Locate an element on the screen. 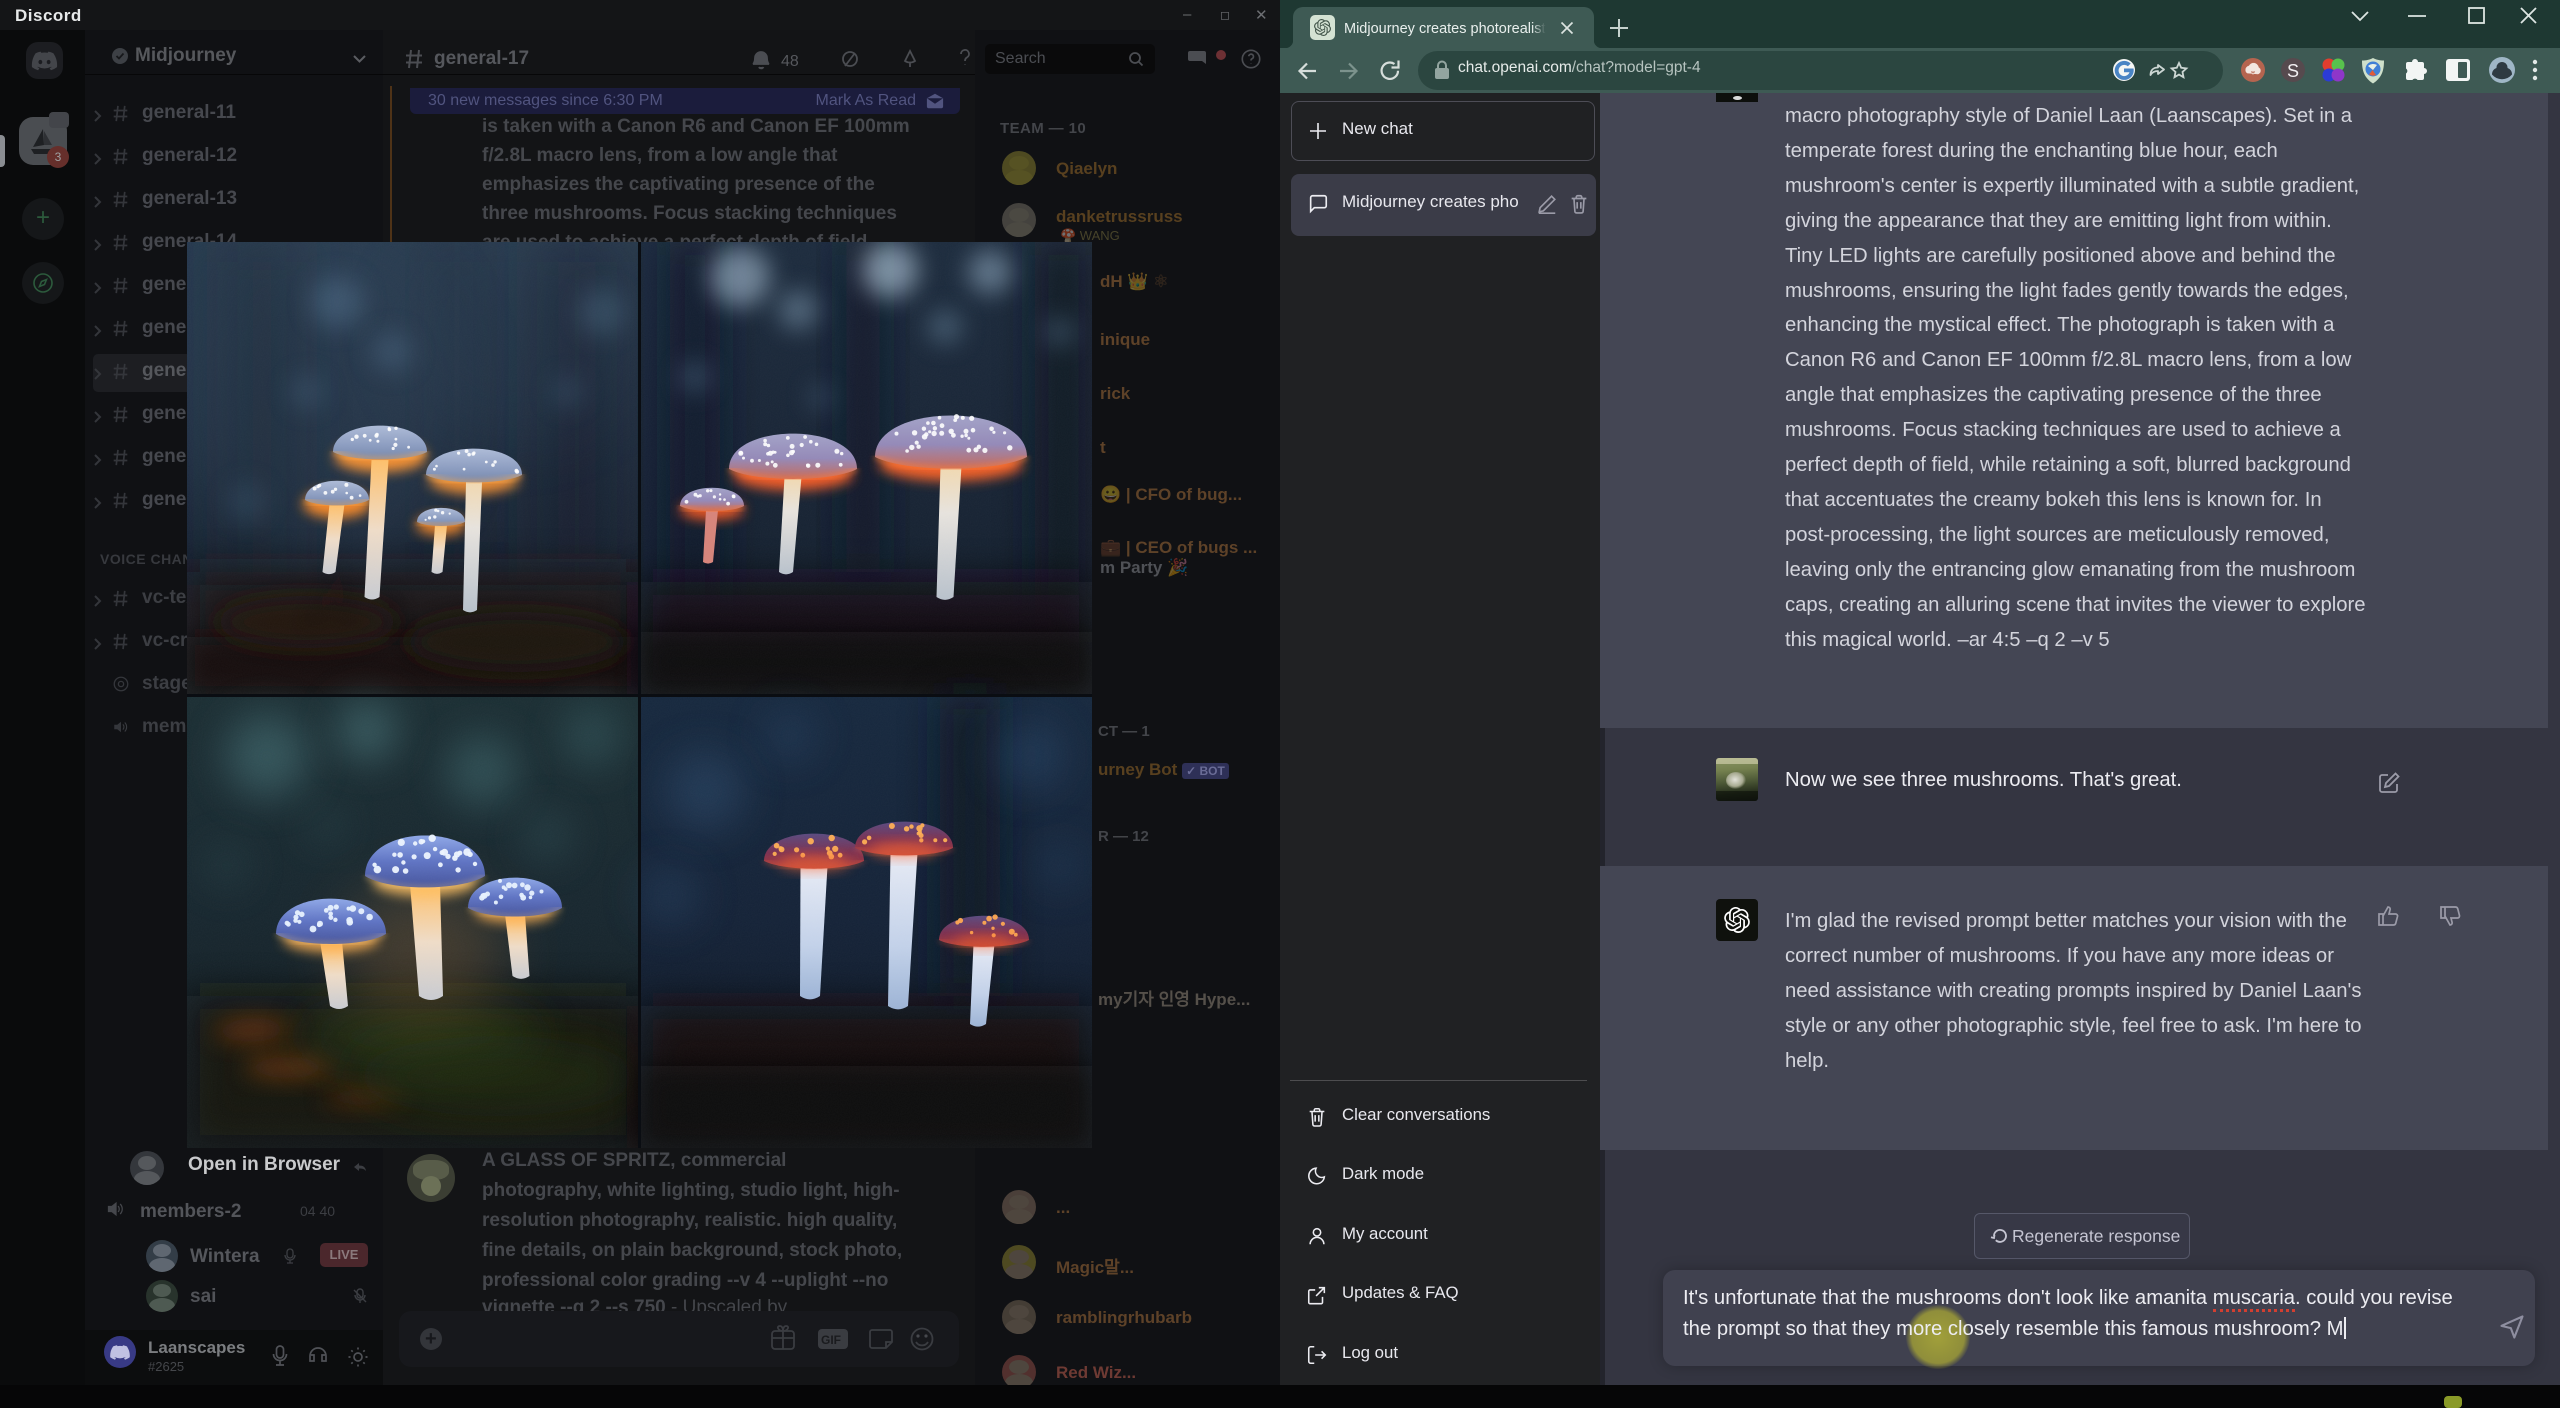 This screenshot has height=1408, width=2560. svg-text: GIF is located at coordinates (831, 1340).